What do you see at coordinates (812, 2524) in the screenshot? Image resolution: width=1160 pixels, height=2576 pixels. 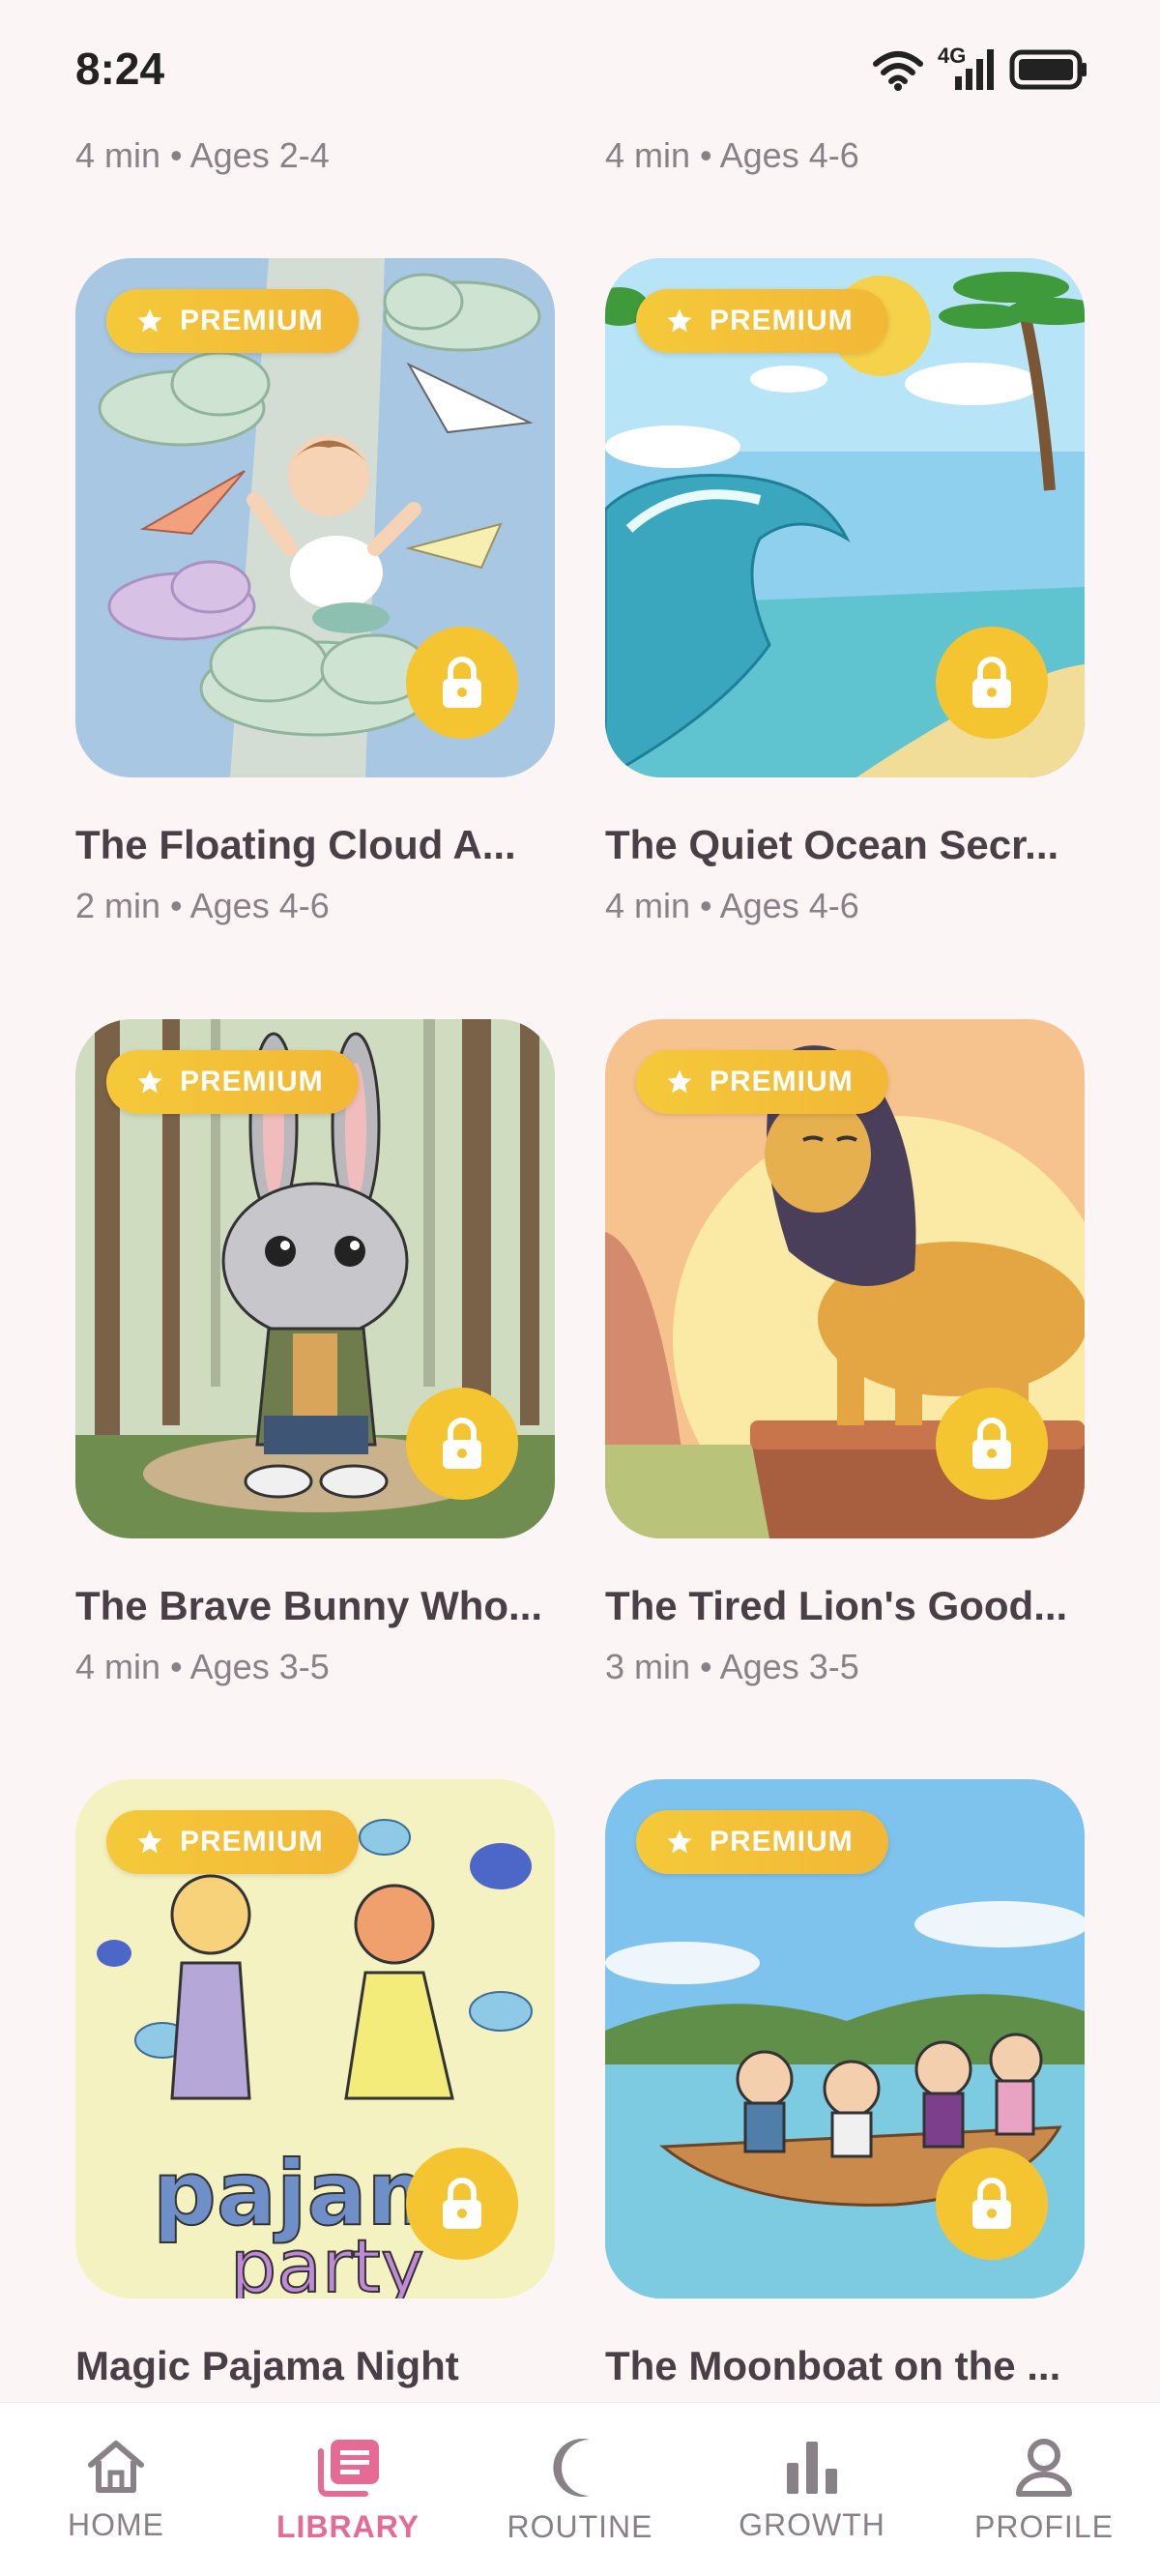 I see `nav-label: GROWTH` at bounding box center [812, 2524].